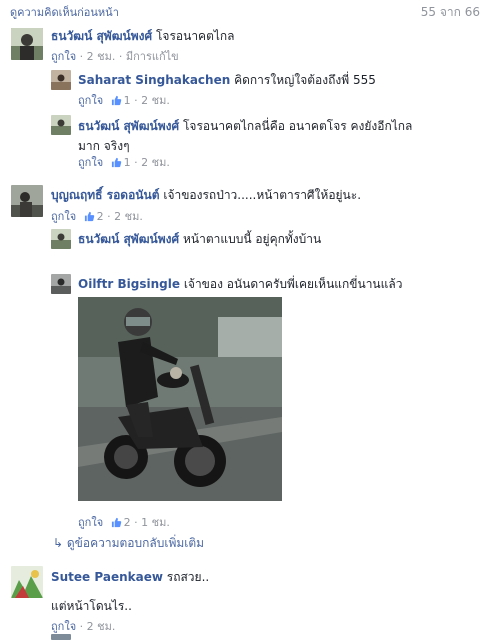  I want to click on edited-label: มีการแก้ไข, so click(152, 56).